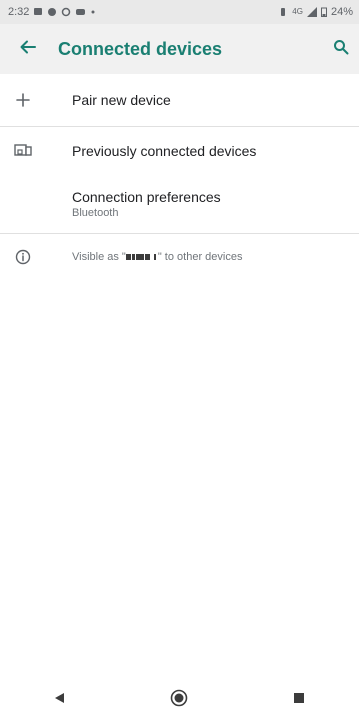 Image resolution: width=359 pixels, height=713 pixels. I want to click on redacted-device-name, so click(141, 257).